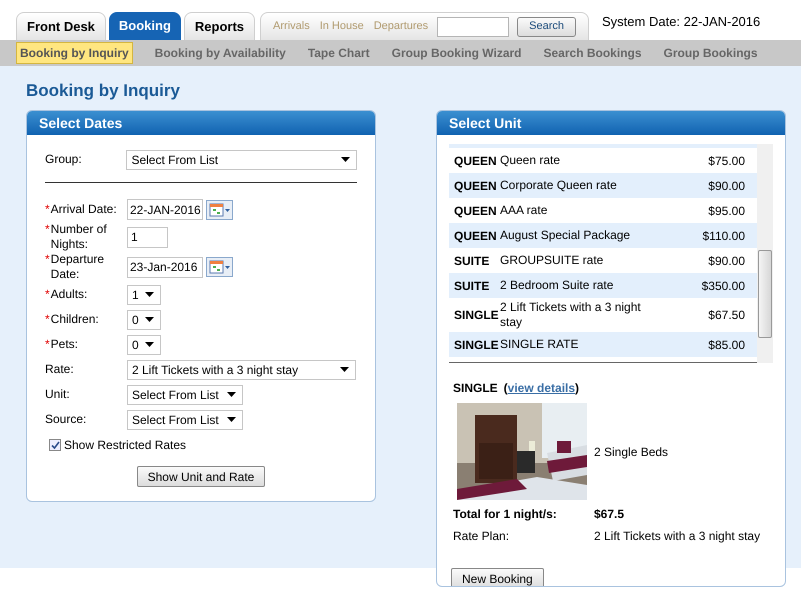 This screenshot has height=600, width=801. Describe the element at coordinates (726, 315) in the screenshot. I see `rate-price: $67.50` at that location.